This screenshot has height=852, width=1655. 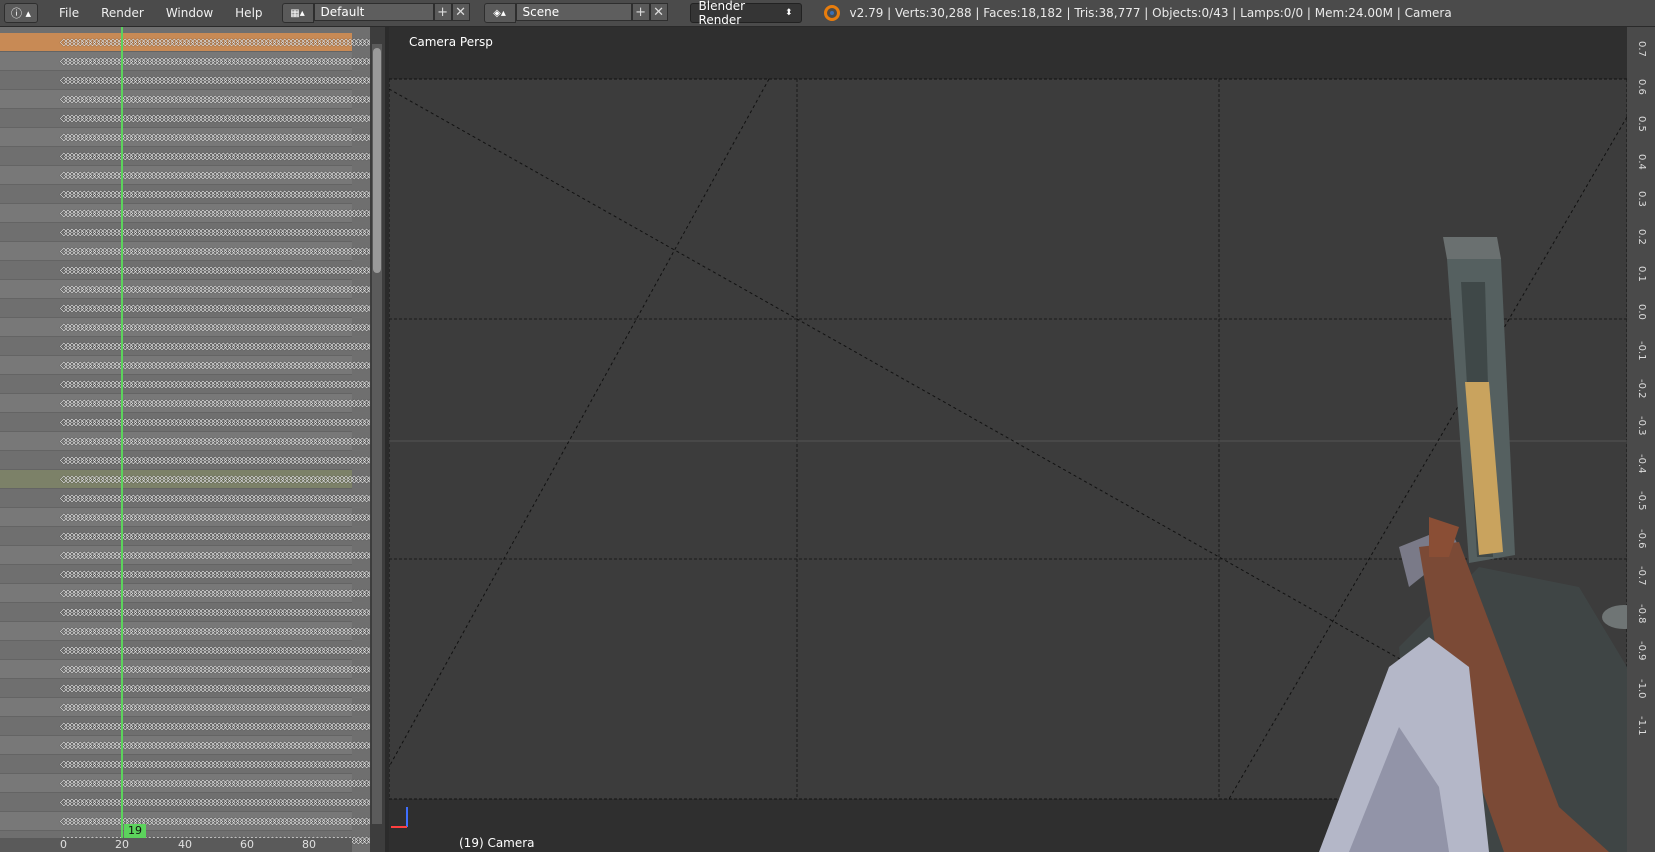 I want to click on layout-dropdown: ▦▴, so click(x=297, y=13).